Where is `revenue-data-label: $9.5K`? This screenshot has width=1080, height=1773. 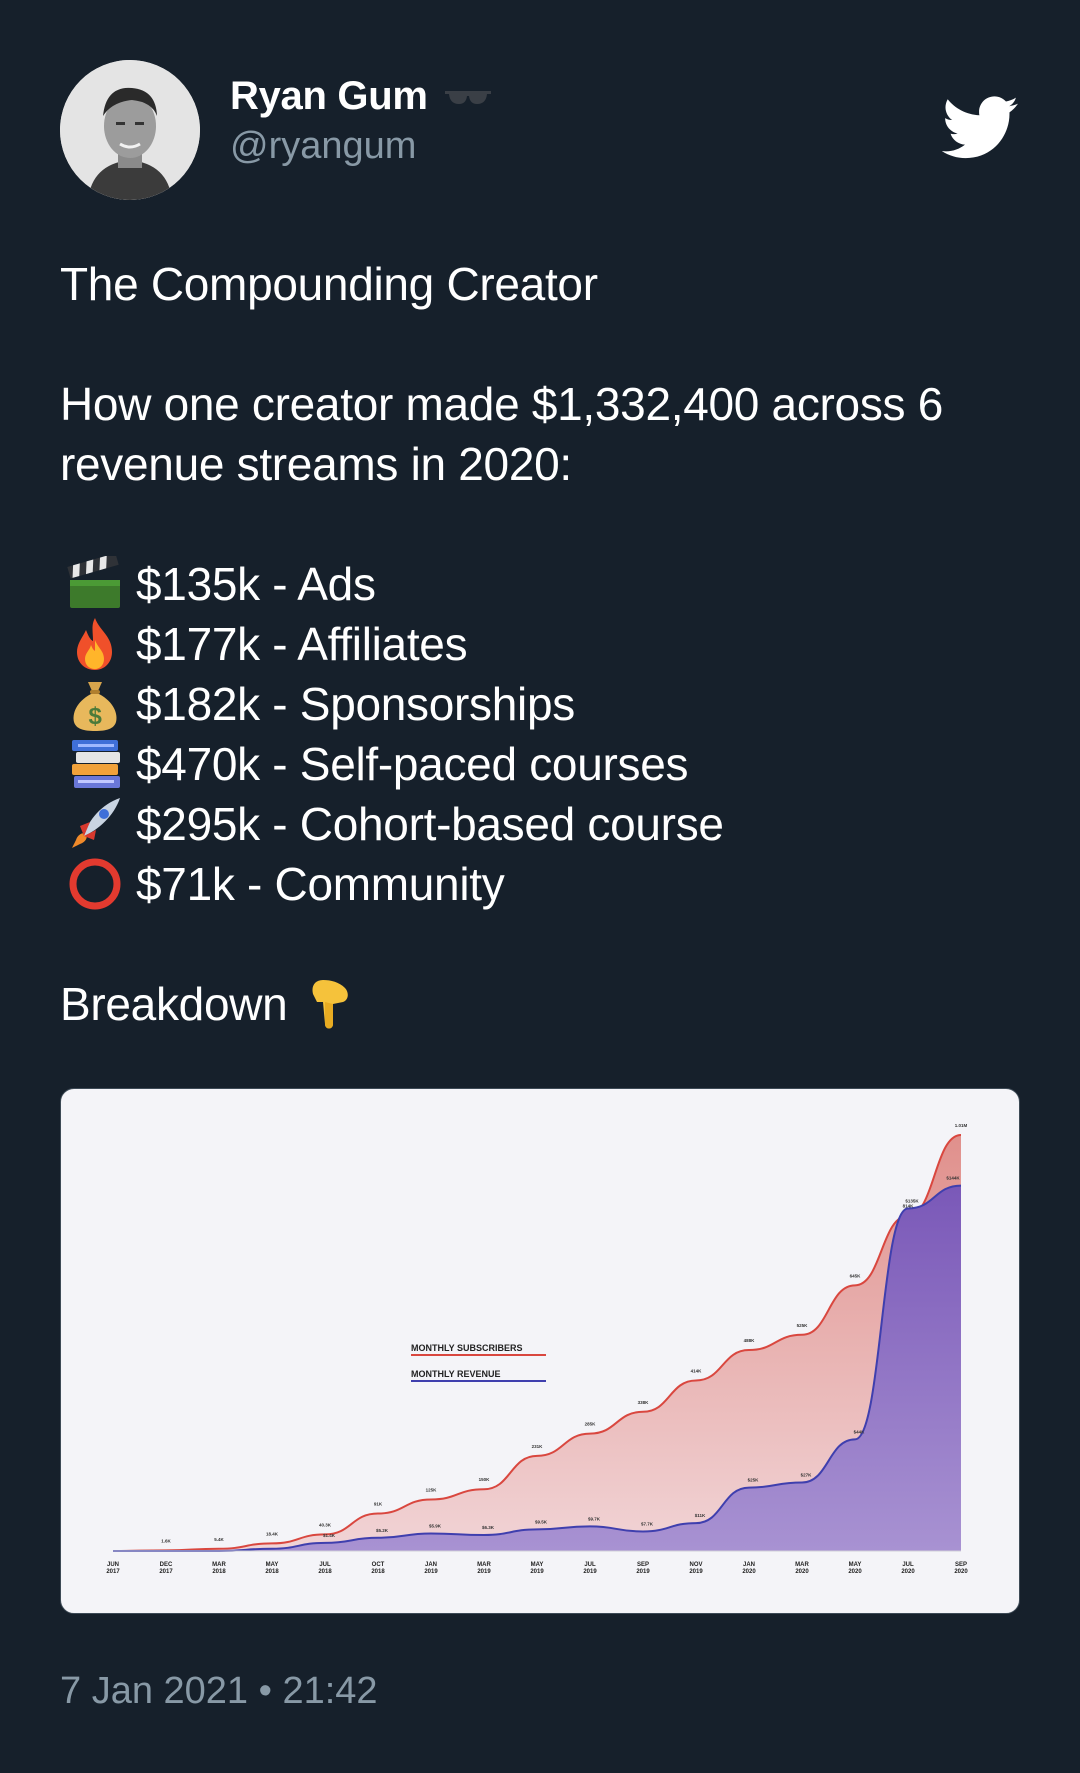
revenue-data-label: $9.5K is located at coordinates (541, 1521).